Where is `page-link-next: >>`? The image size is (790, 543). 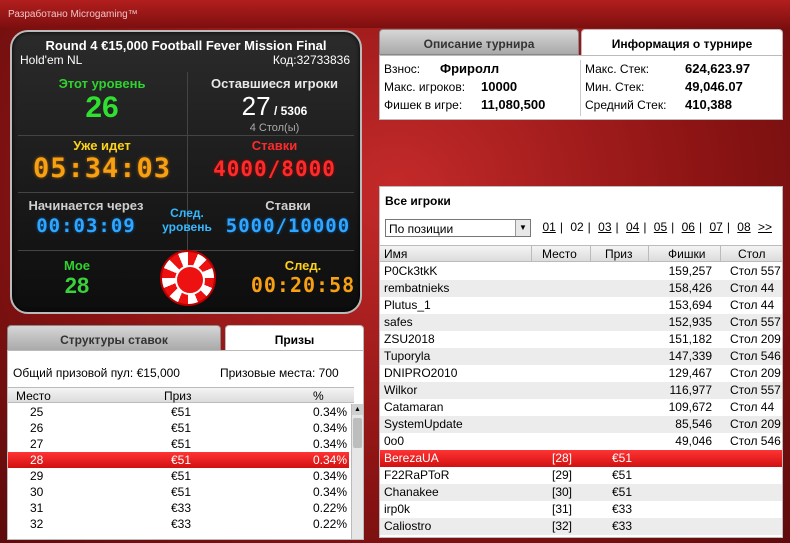 page-link-next: >> is located at coordinates (765, 227).